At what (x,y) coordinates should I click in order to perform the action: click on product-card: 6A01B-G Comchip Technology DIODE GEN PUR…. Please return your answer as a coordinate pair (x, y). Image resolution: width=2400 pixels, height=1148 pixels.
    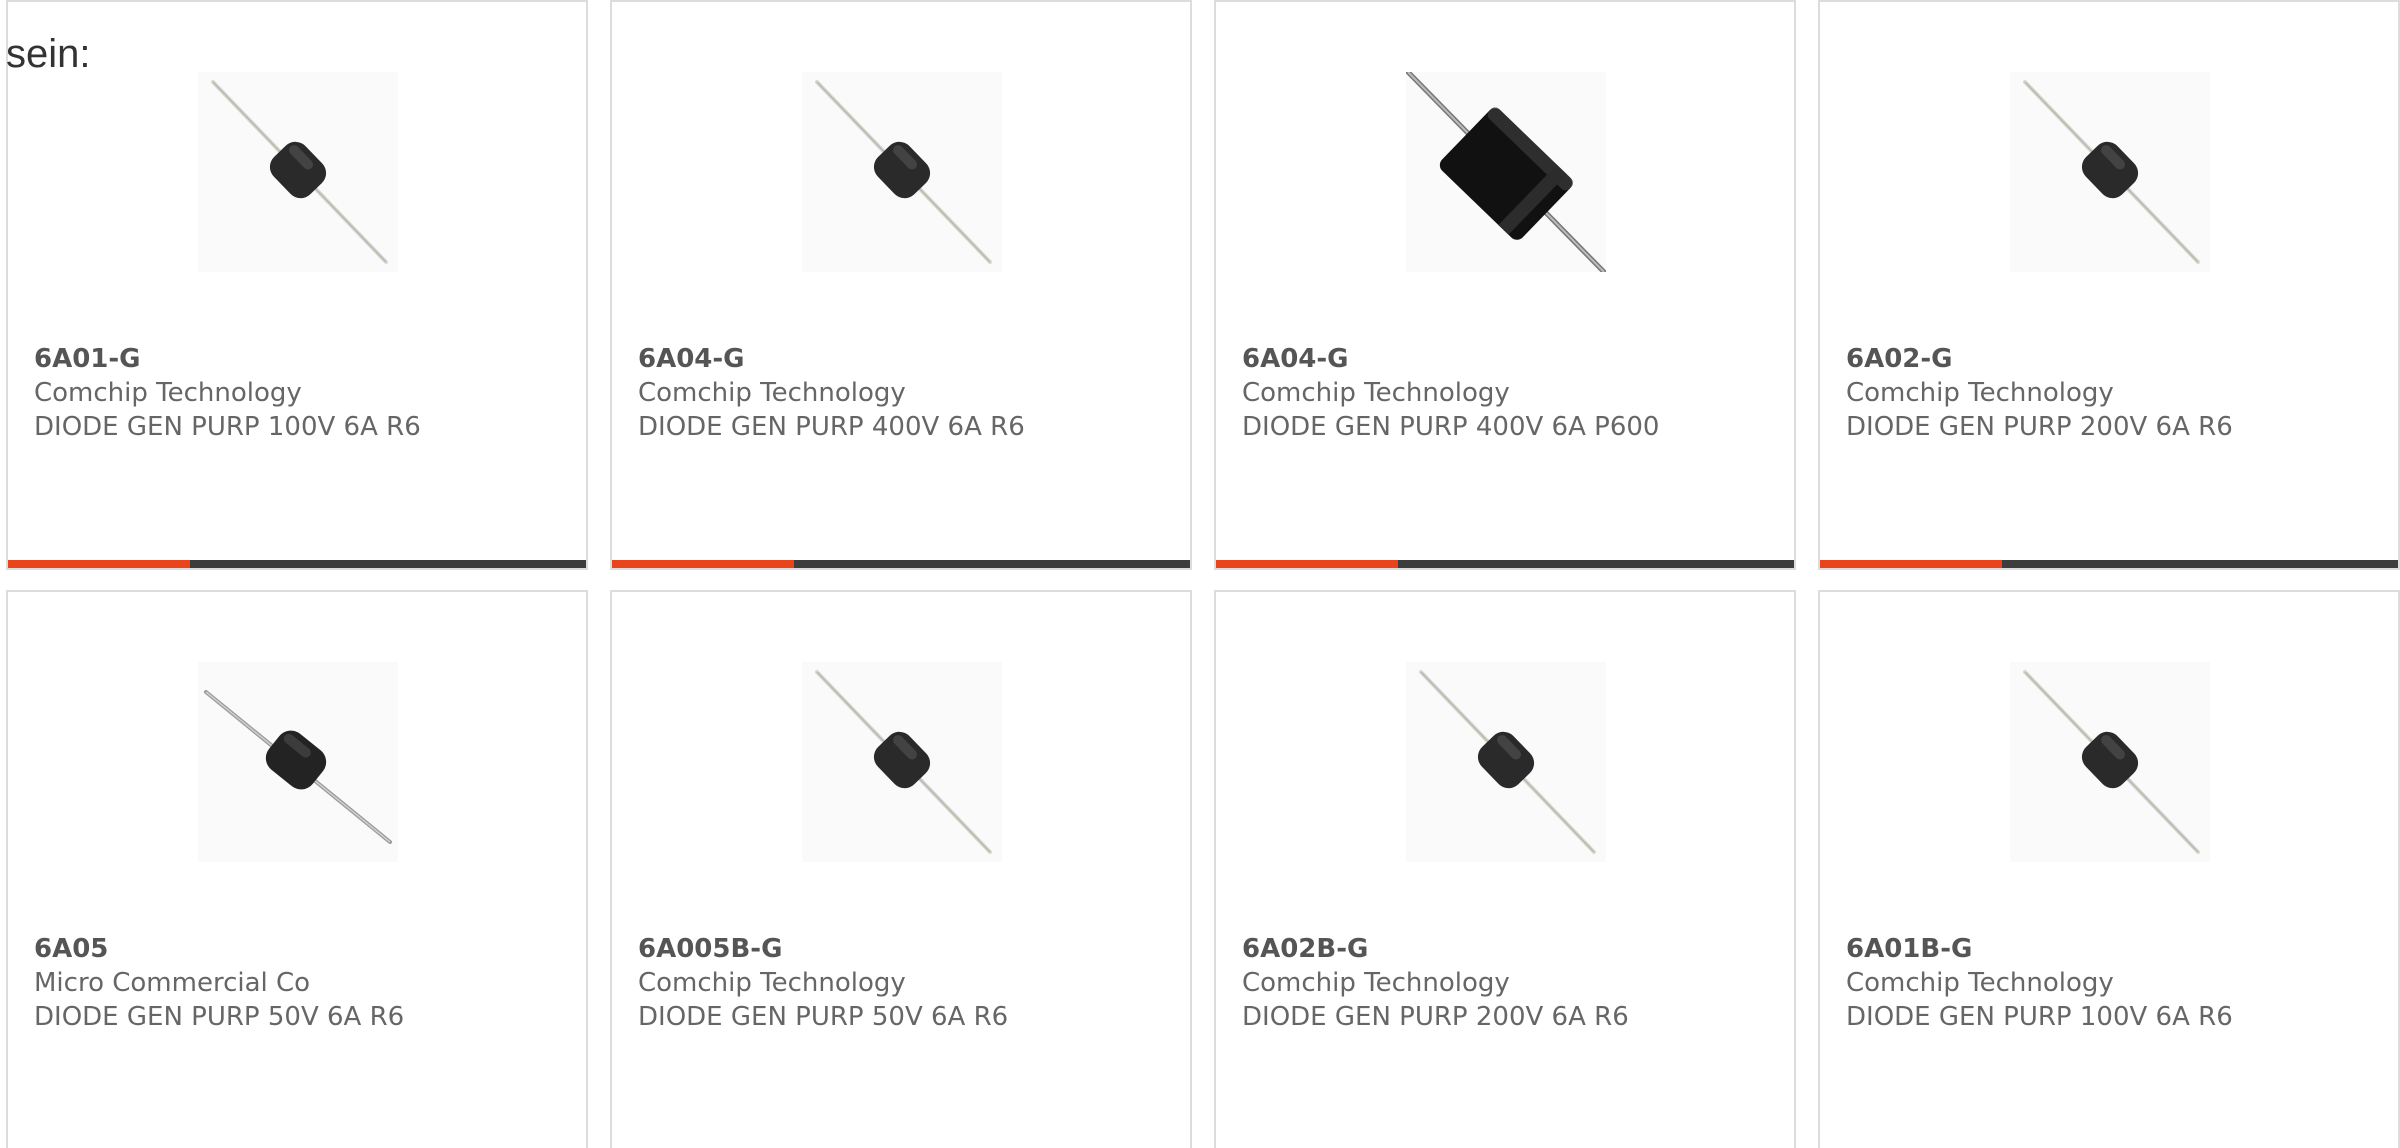
    Looking at the image, I should click on (2109, 869).